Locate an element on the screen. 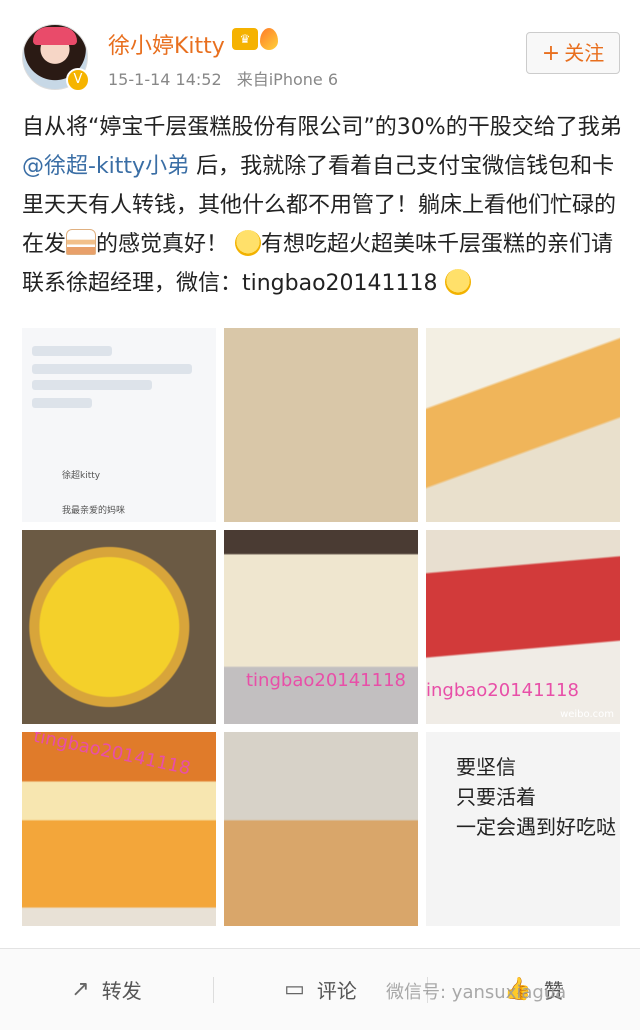  image-thumb-cake-slice is located at coordinates (523, 425).